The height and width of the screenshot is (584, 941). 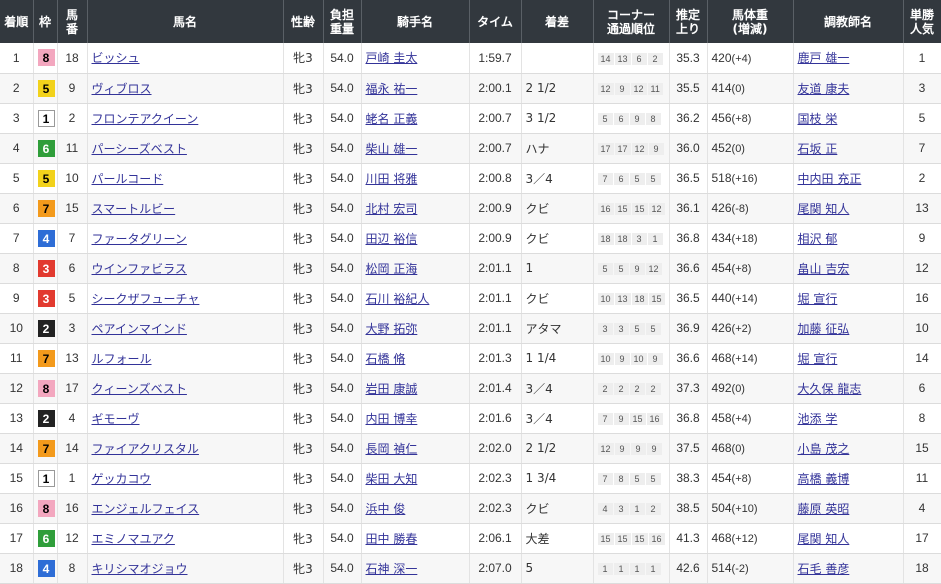 I want to click on jockey-link: 柴山 雄一, so click(x=392, y=149).